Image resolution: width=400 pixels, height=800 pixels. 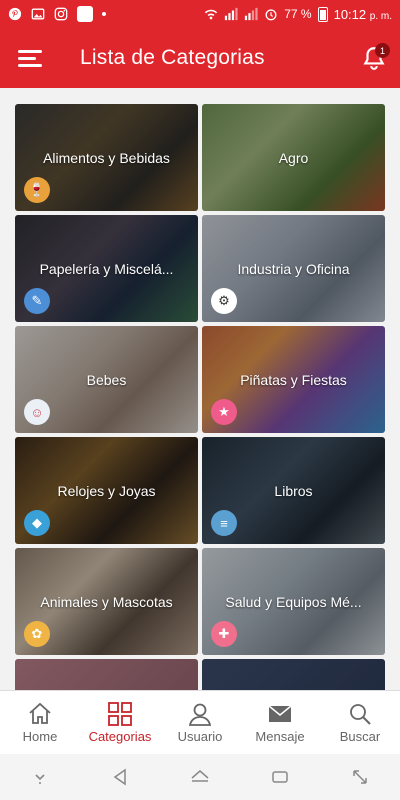 I want to click on category-card-papeleria: Papelería y Miscelá... ✎, so click(x=106, y=268).